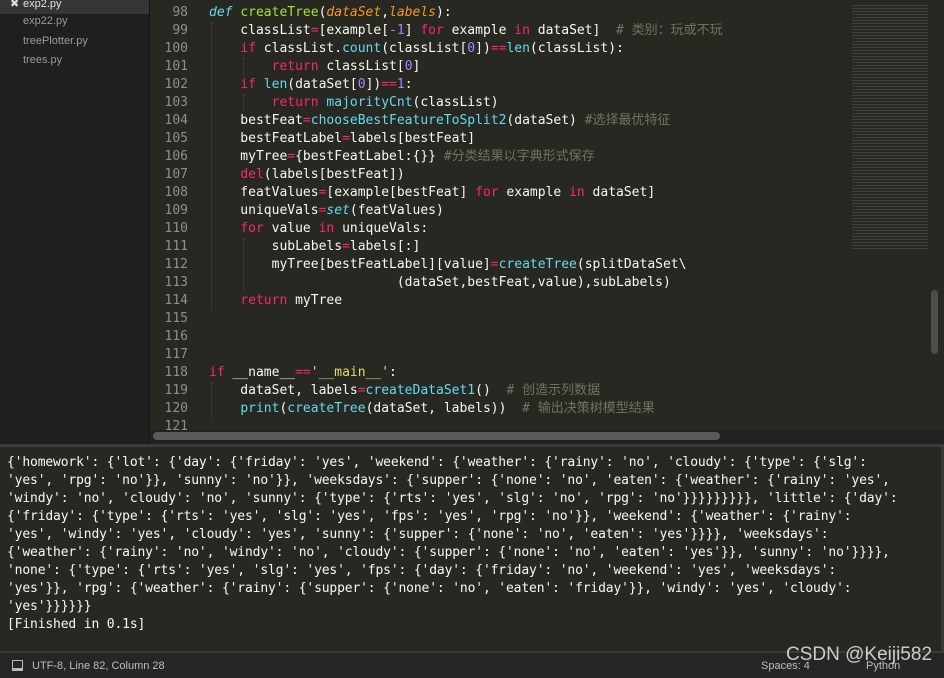 The width and height of the screenshot is (944, 678). I want to click on line-number: 108, so click(176, 192).